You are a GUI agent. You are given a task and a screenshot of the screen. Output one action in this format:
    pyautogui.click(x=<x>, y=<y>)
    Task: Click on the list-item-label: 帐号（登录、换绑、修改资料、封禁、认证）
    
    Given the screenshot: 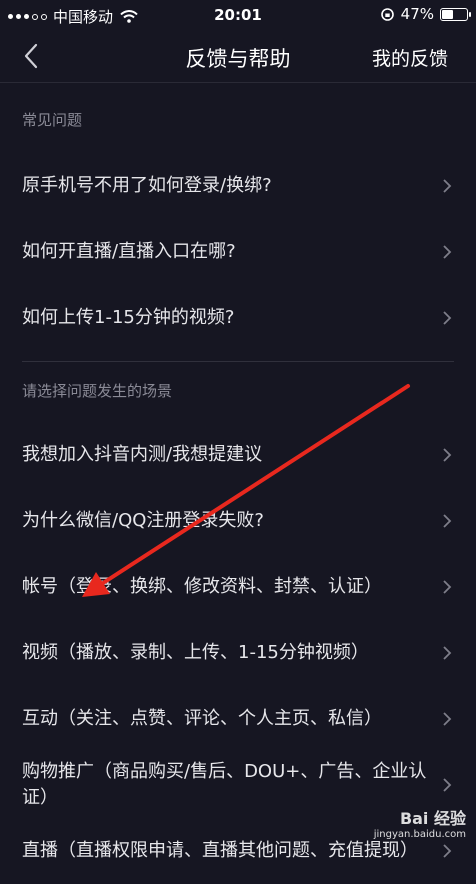 What is the action you would take?
    pyautogui.click(x=202, y=586)
    